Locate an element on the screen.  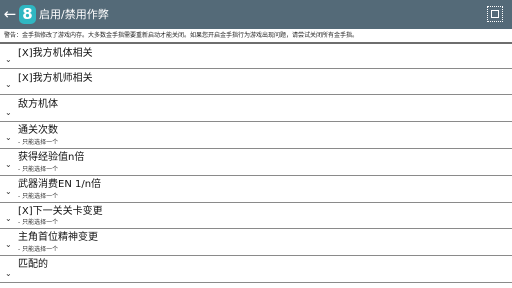
cheat-item: ⌄ 通关次数 - 只能选择一个 is located at coordinates (256, 135).